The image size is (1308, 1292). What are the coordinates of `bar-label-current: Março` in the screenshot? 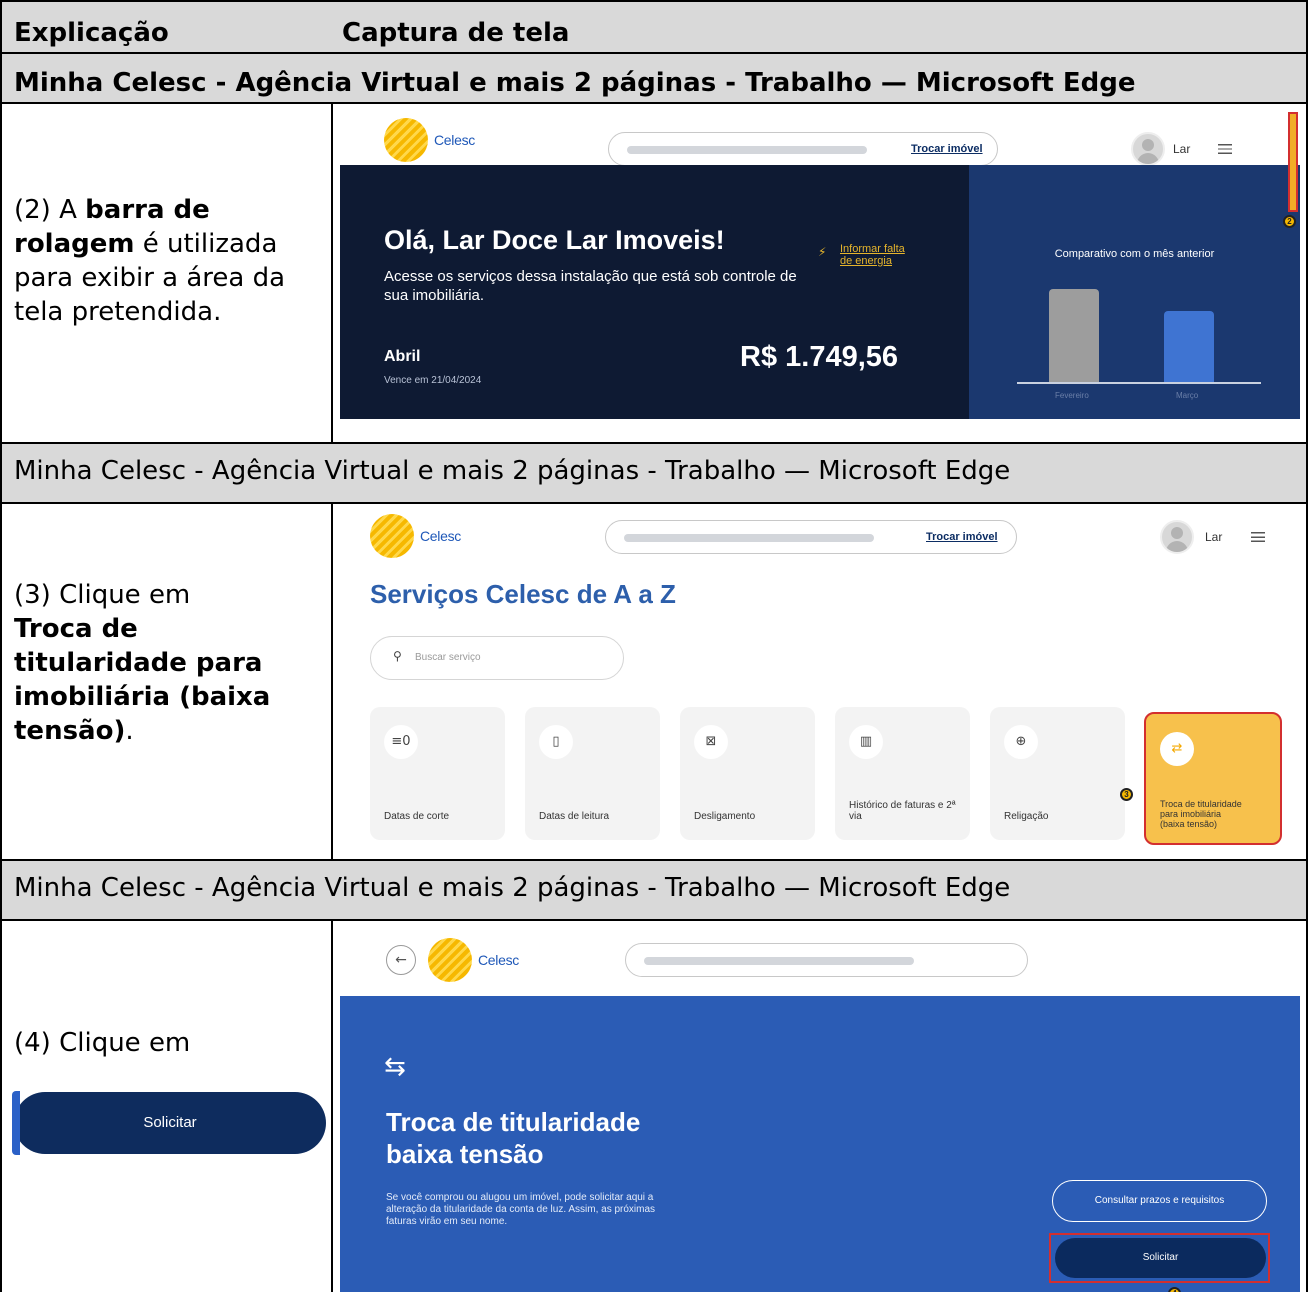 It's located at (1187, 395).